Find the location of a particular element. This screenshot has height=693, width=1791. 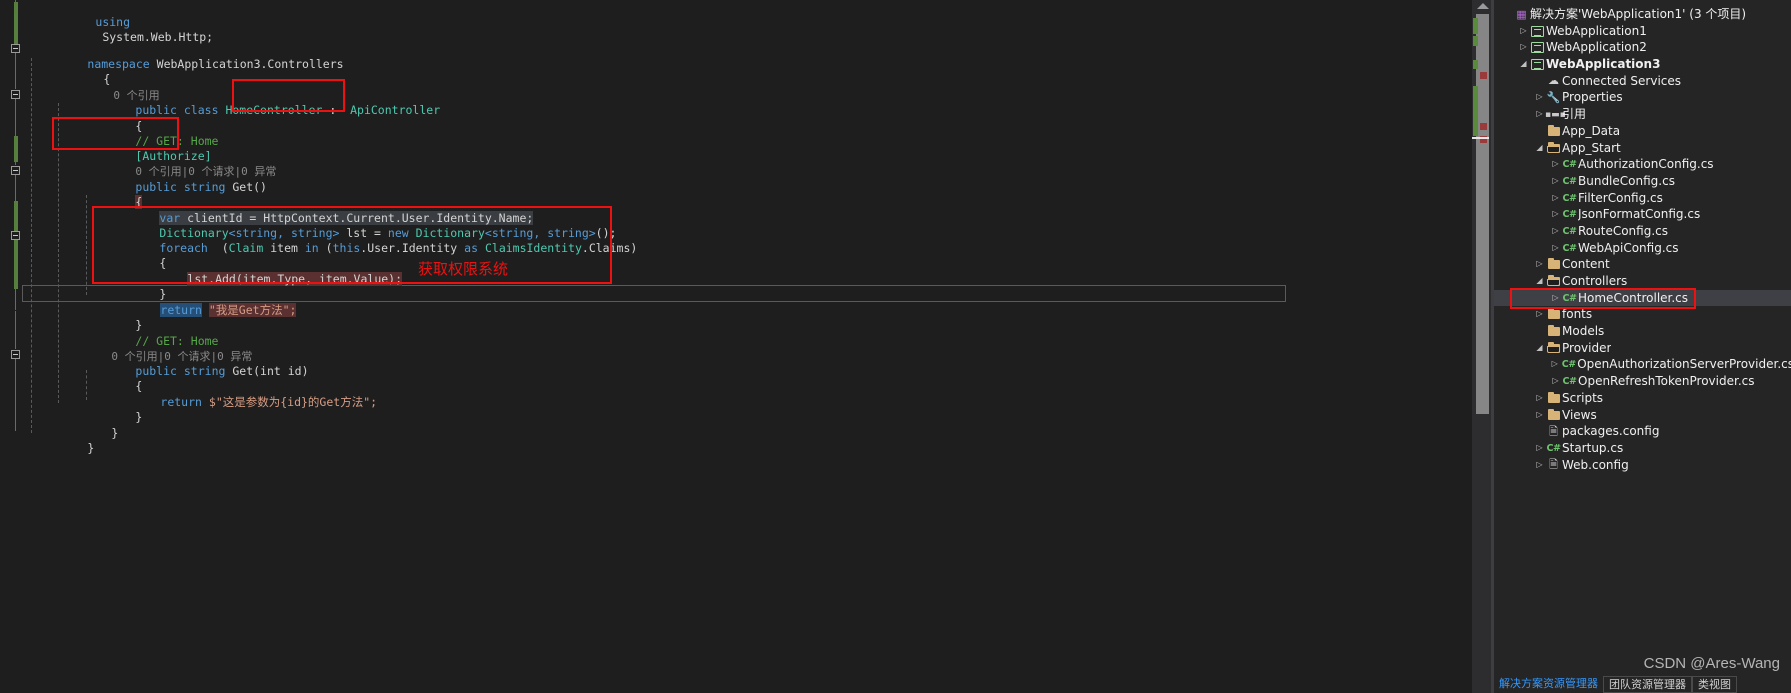

tree-item: ▷ C# AuthorizationConfig.cs is located at coordinates (1642, 164).